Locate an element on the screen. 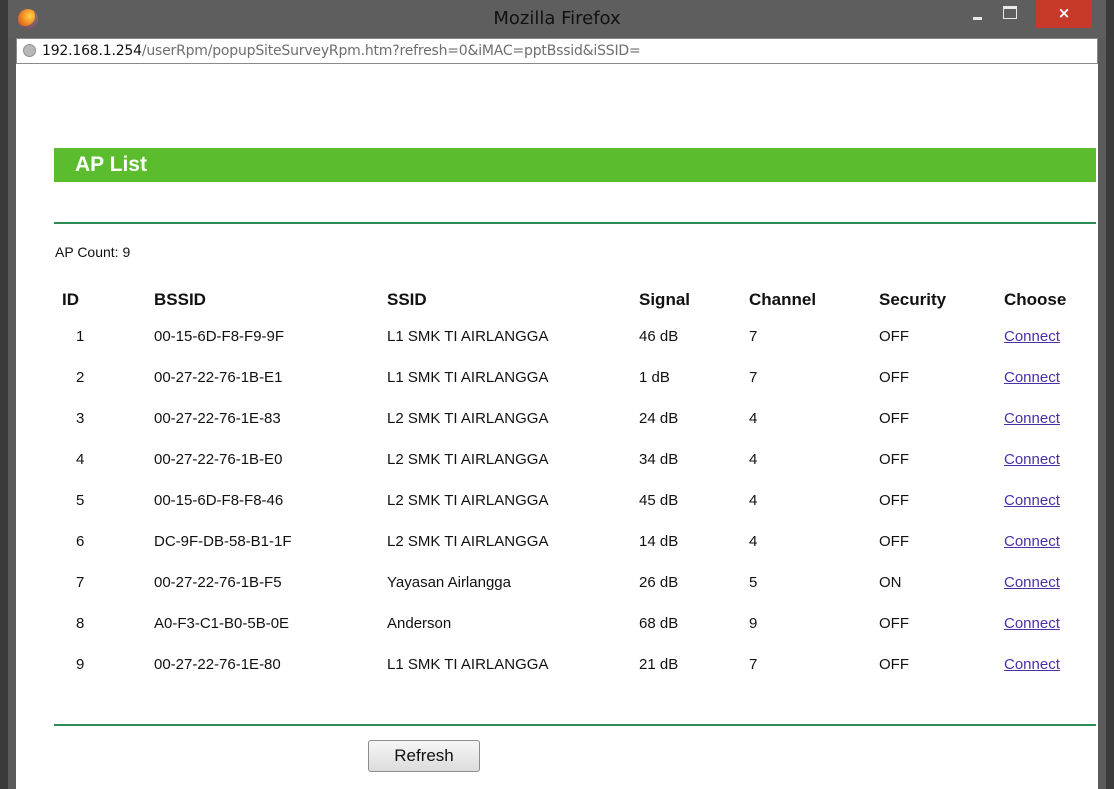 The image size is (1114, 789). cell-bssid: 00-27-22-76-1B-E0 is located at coordinates (218, 459).